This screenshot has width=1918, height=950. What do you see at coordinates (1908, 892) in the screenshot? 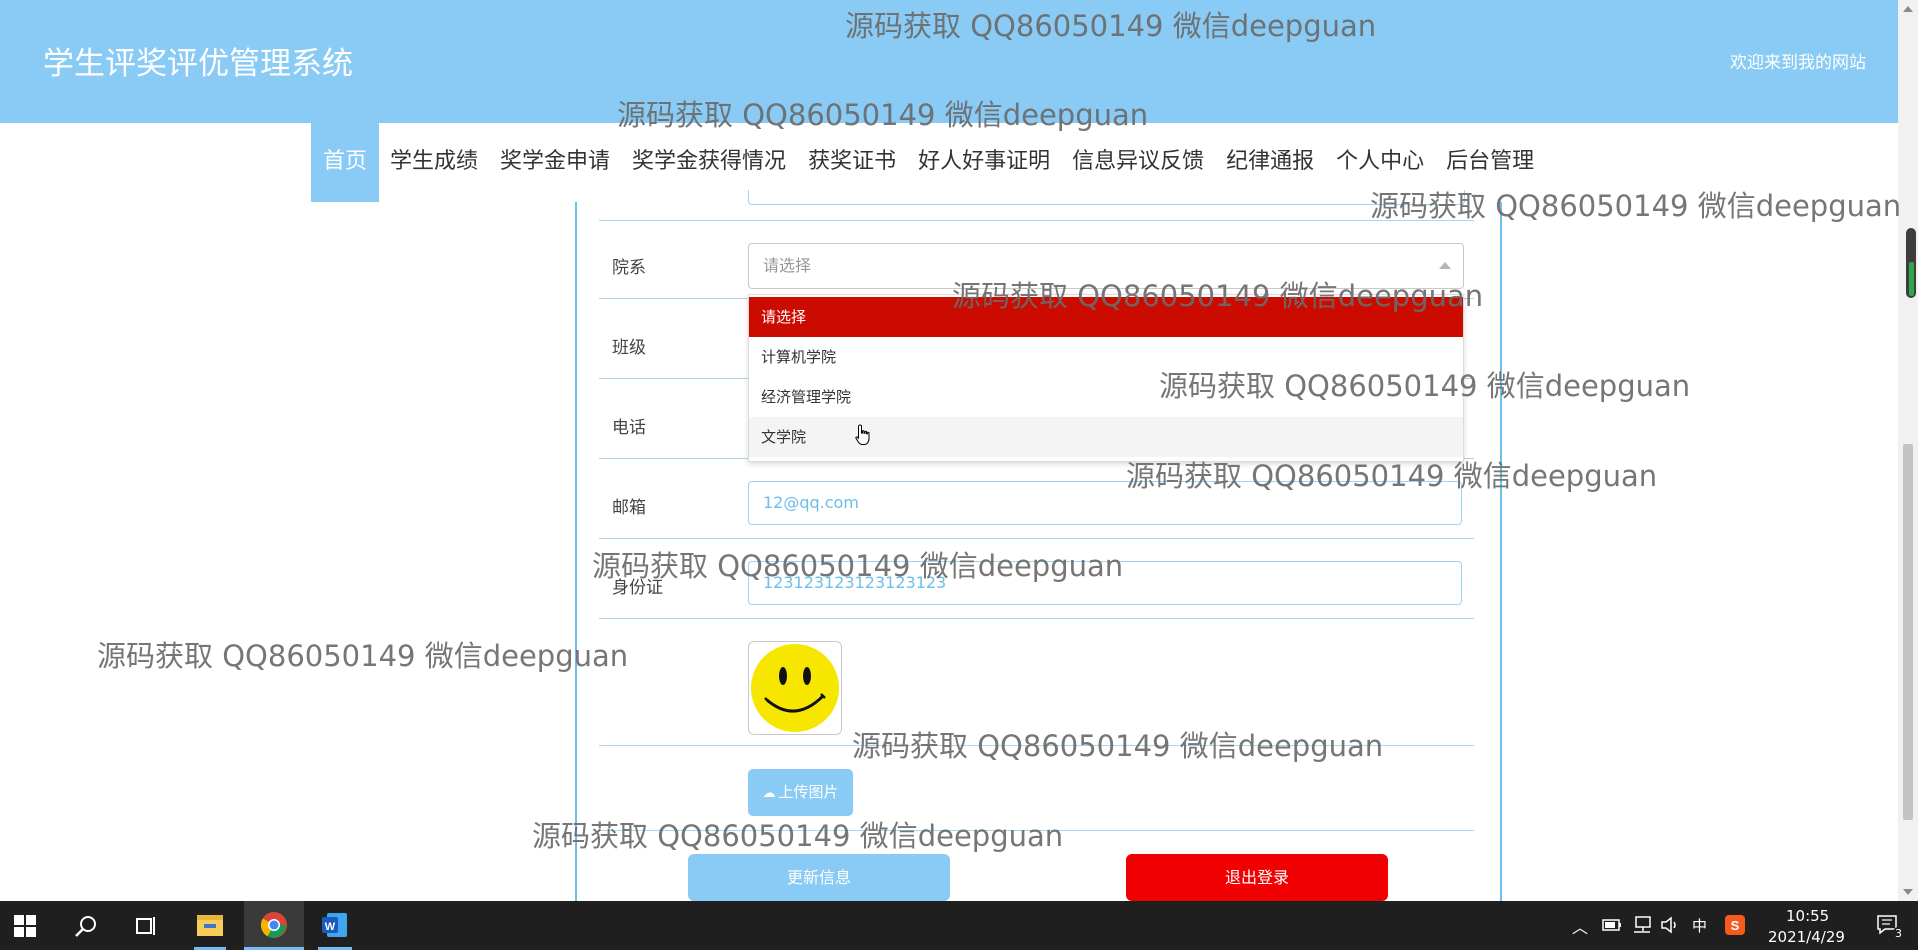
I see `scroll-down-icon` at bounding box center [1908, 892].